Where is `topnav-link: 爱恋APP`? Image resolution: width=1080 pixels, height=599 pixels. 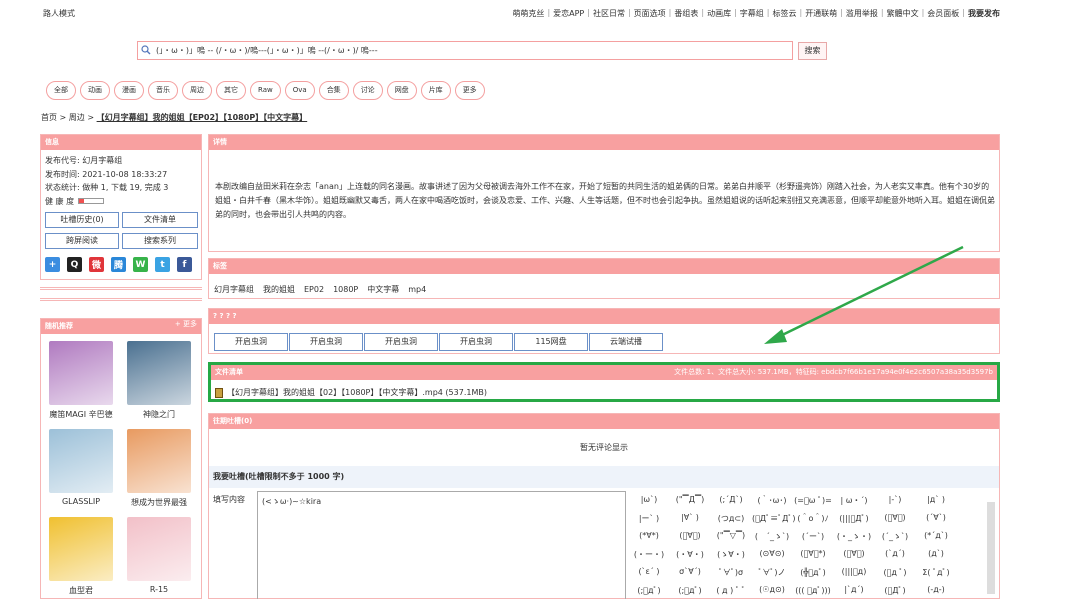 topnav-link: 爱恋APP is located at coordinates (568, 13).